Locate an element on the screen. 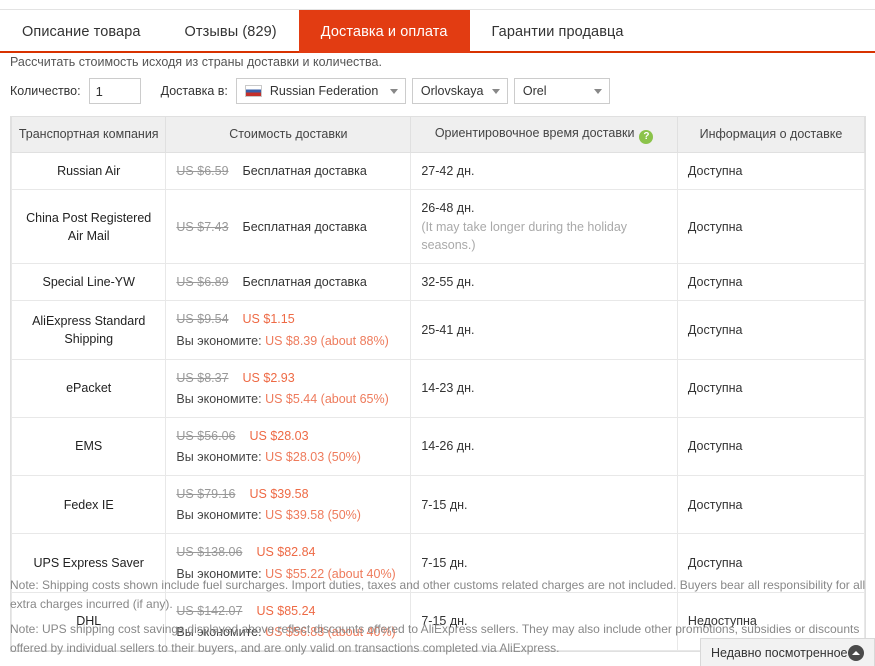 The height and width of the screenshot is (666, 875). tab-label: Отзывы (829) is located at coordinates (230, 31).